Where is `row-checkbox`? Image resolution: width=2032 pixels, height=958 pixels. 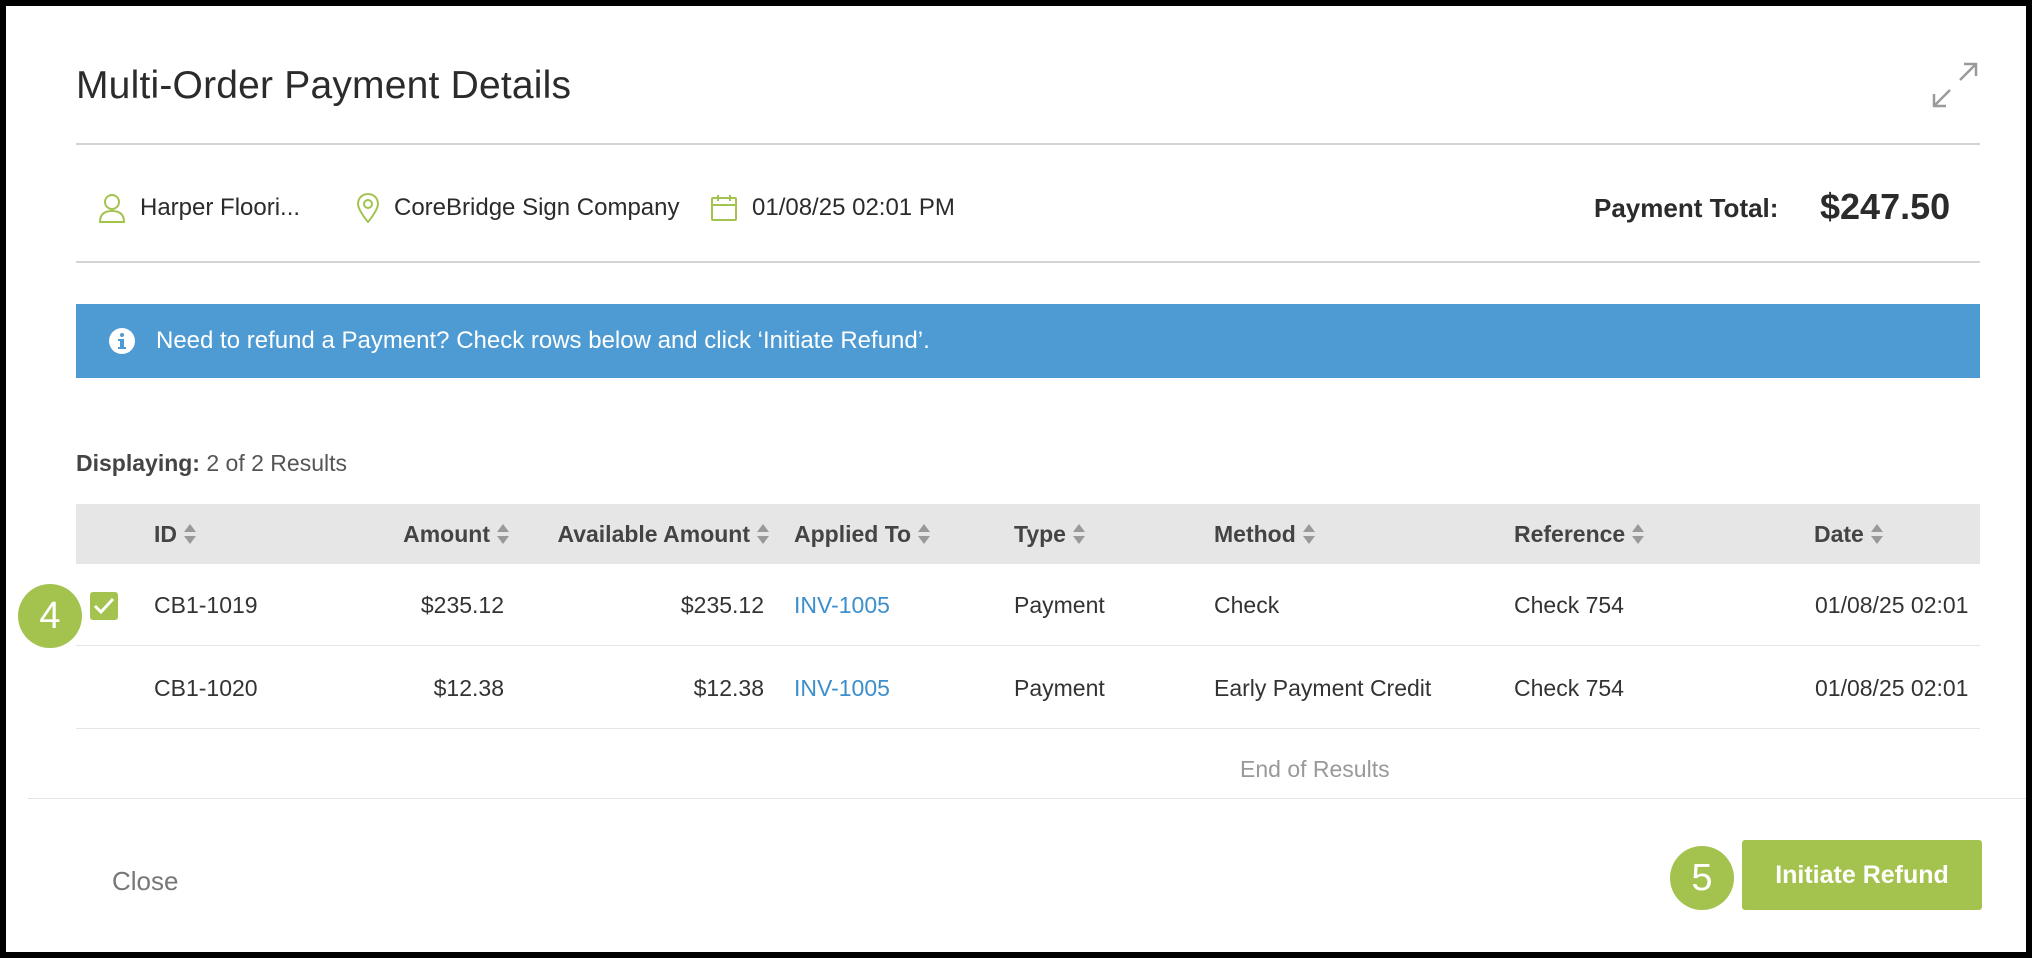
row-checkbox is located at coordinates (104, 606).